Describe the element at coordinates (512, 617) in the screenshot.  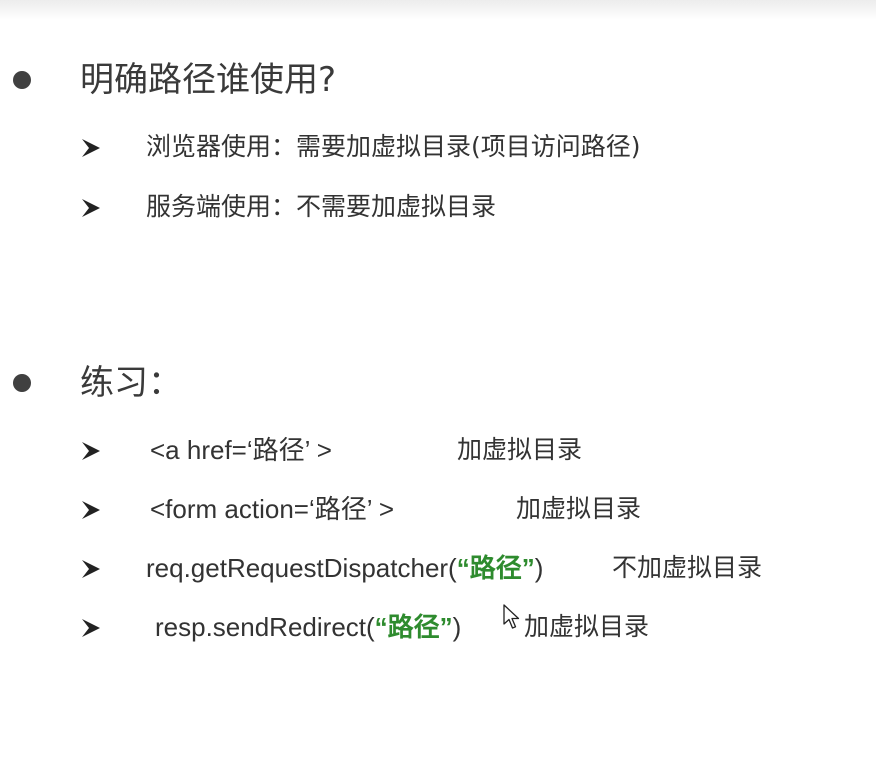
I see `mouse-pointer-icon` at that location.